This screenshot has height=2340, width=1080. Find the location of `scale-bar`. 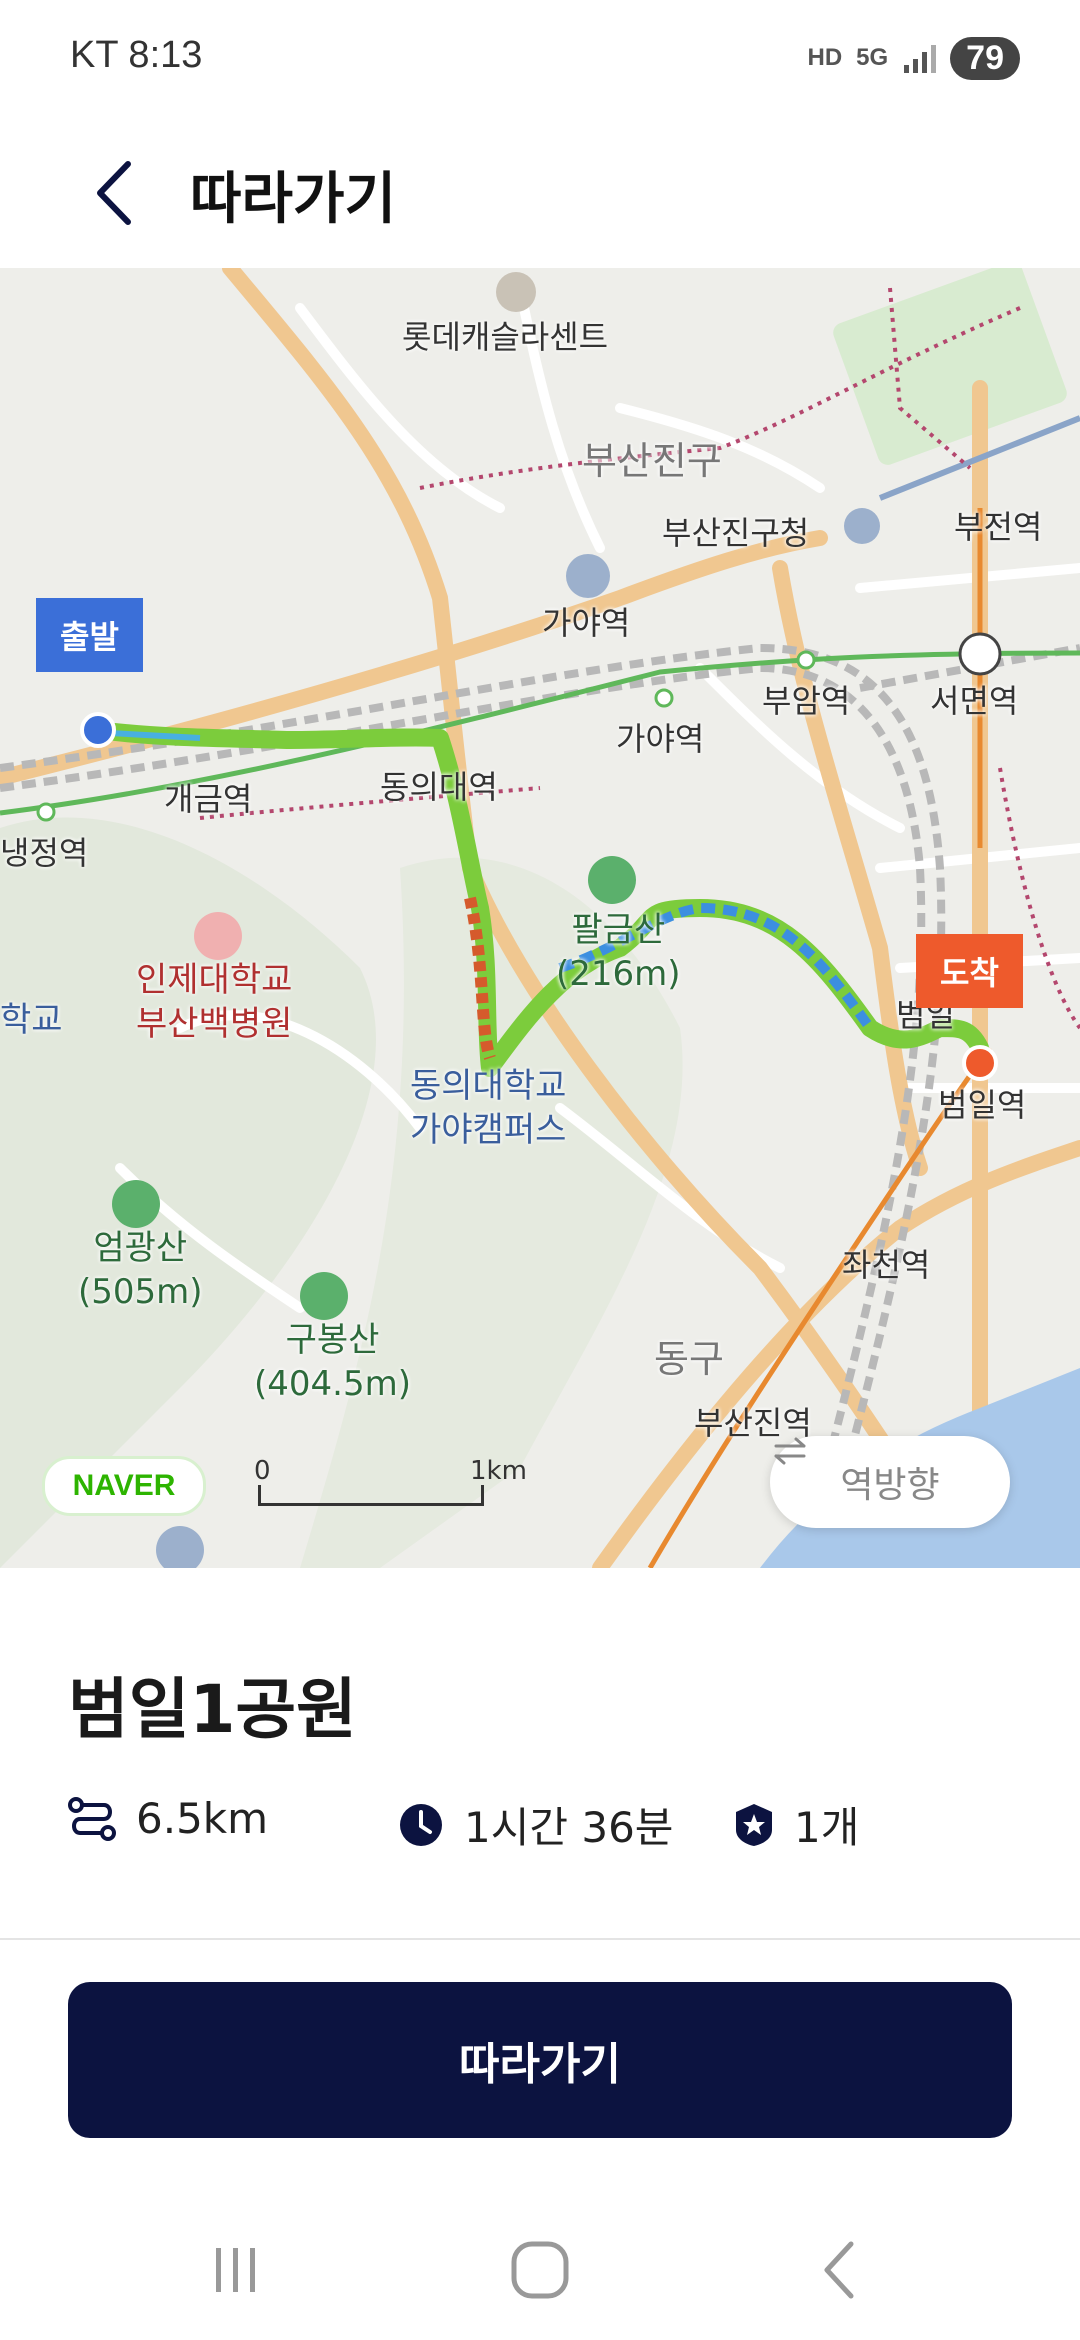

scale-bar is located at coordinates (371, 1495).